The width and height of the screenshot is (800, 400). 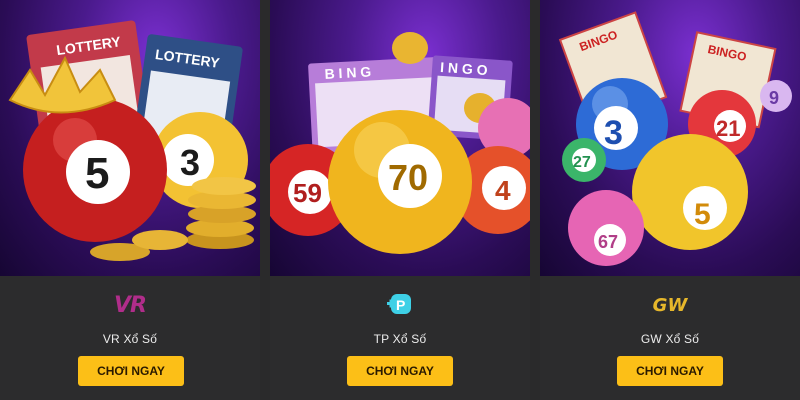 I want to click on gw-logo-text: GW, so click(x=670, y=305).